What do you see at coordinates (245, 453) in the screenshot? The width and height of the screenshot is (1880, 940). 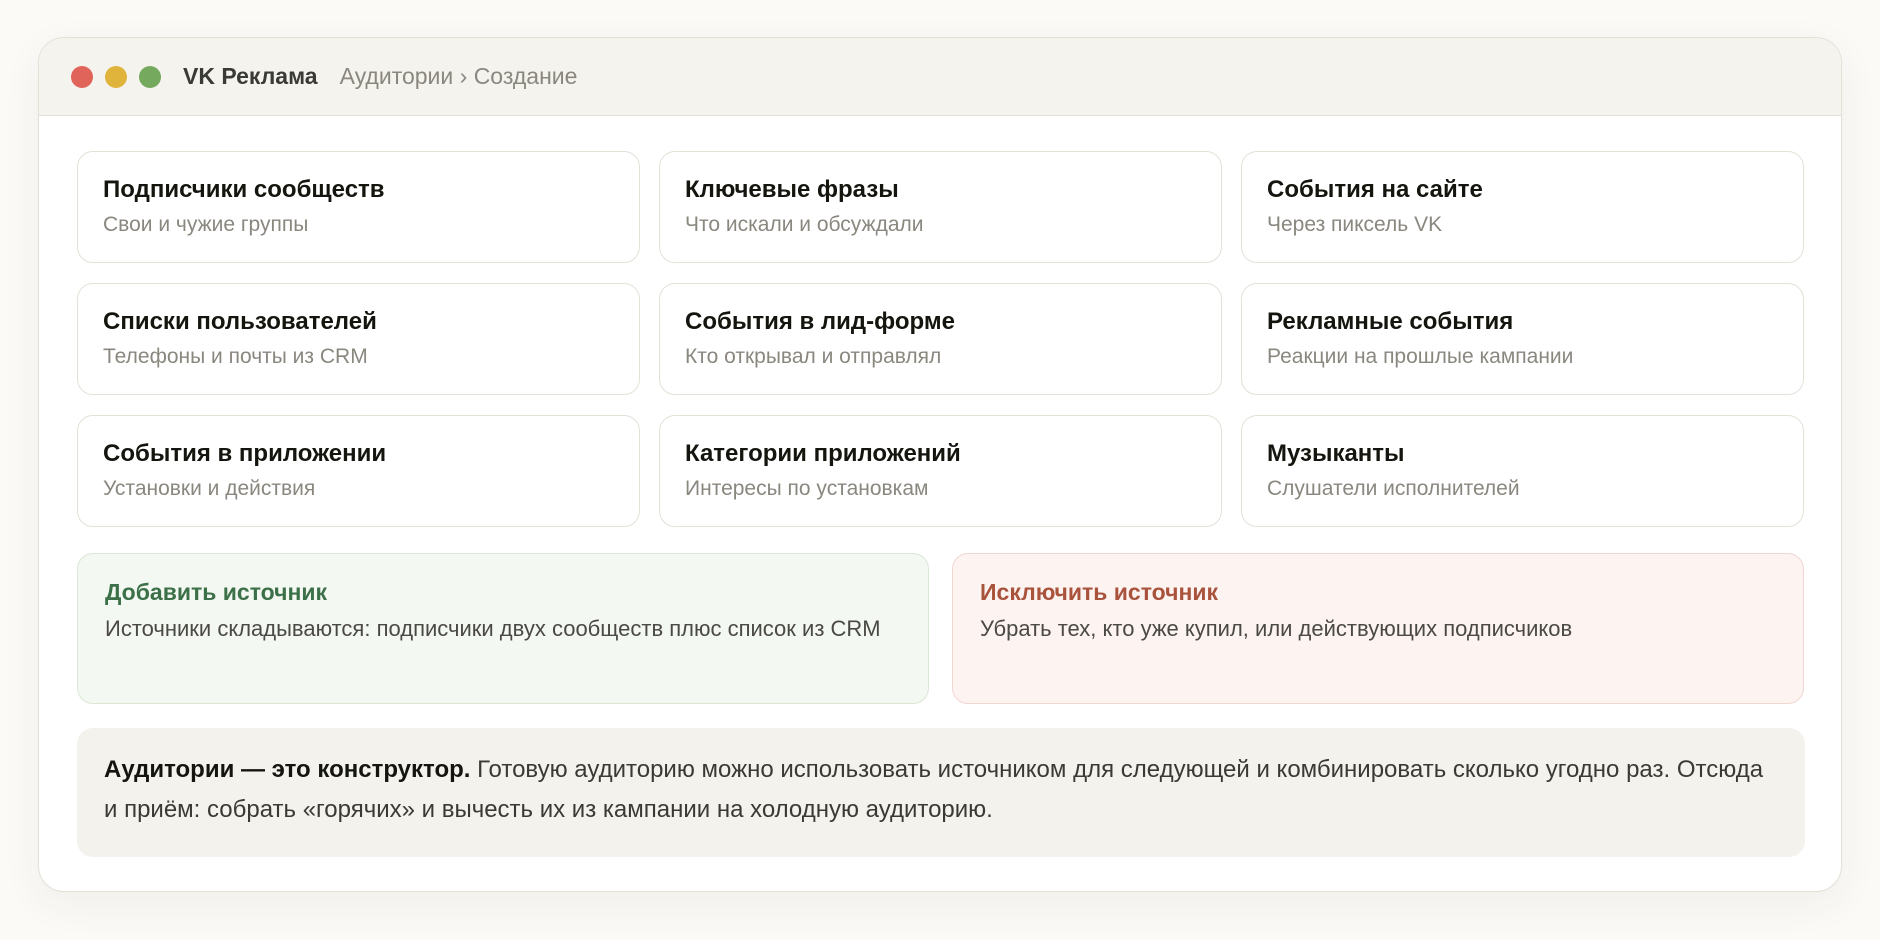 I see `source-card-title: События в приложении` at bounding box center [245, 453].